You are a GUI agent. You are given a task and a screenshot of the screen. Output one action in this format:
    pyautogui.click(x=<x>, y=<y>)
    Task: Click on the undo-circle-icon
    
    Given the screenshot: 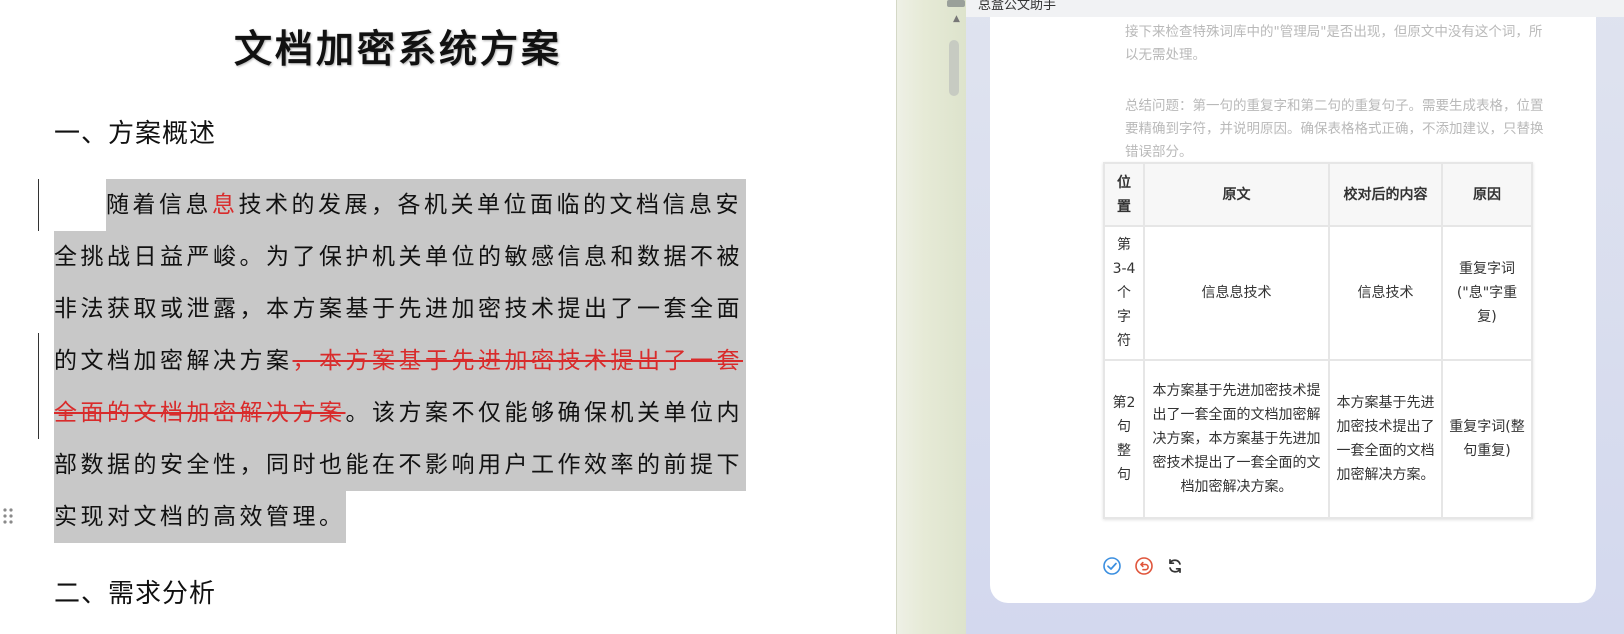 What is the action you would take?
    pyautogui.click(x=1144, y=566)
    